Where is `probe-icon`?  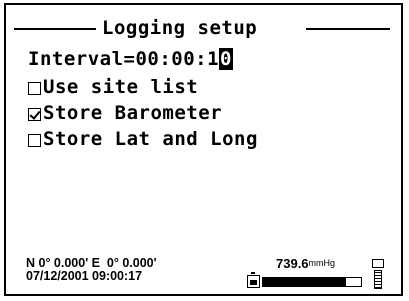
probe-icon is located at coordinates (378, 274).